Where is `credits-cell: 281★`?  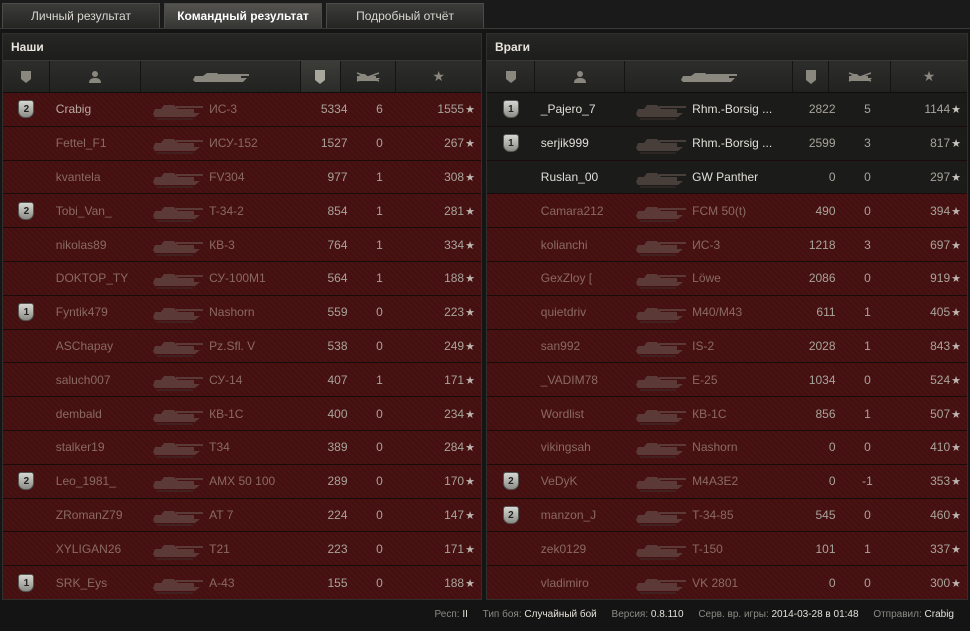 credits-cell: 281★ is located at coordinates (444, 211).